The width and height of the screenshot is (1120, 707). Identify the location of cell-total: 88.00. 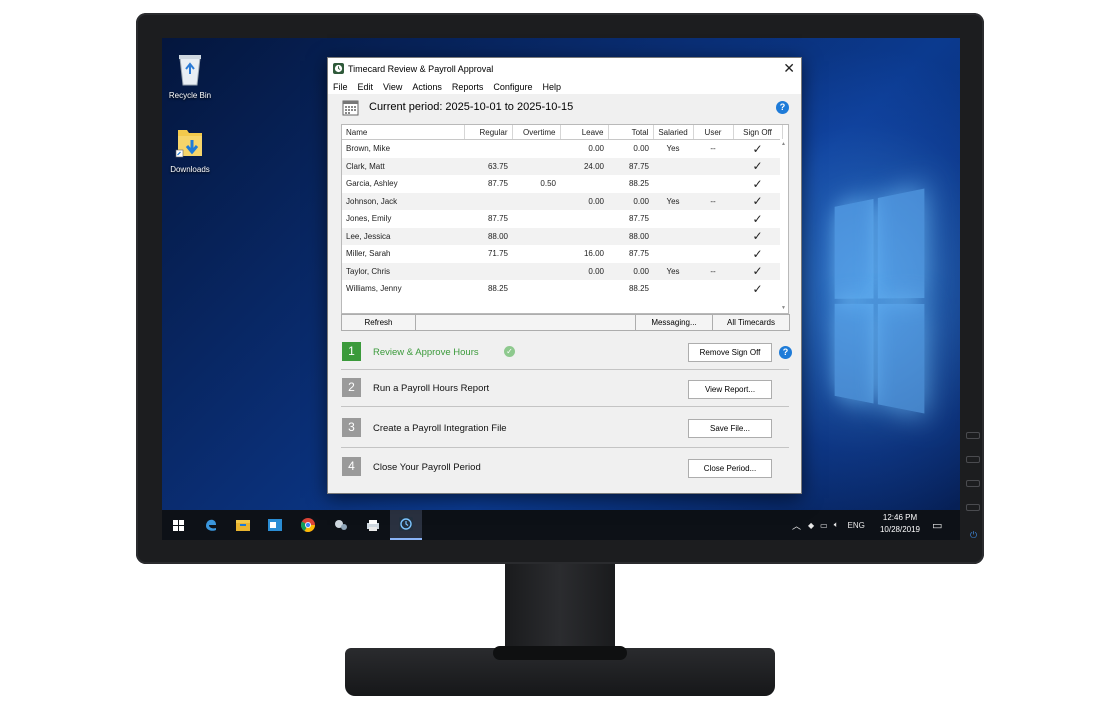
(630, 236).